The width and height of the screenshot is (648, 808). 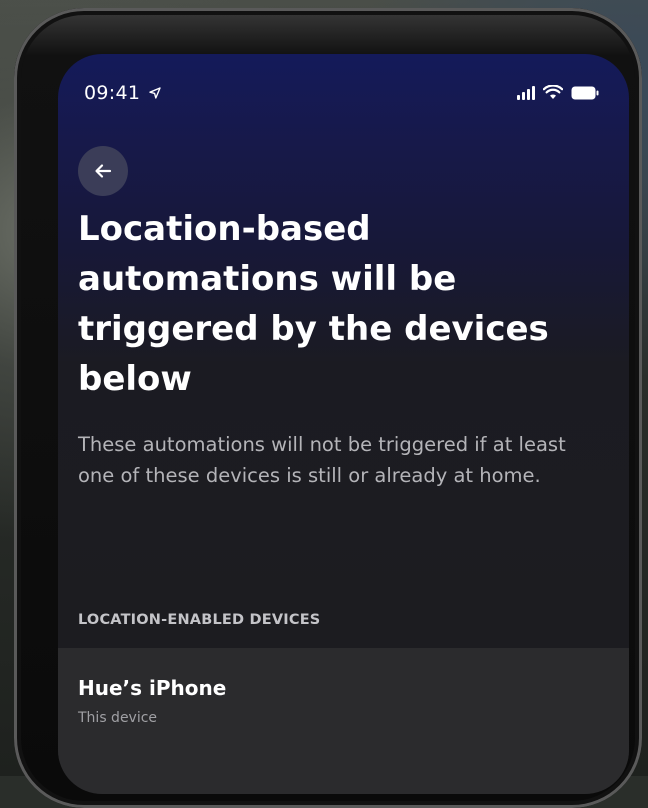 I want to click on status-time-text: 09:41, so click(x=112, y=93).